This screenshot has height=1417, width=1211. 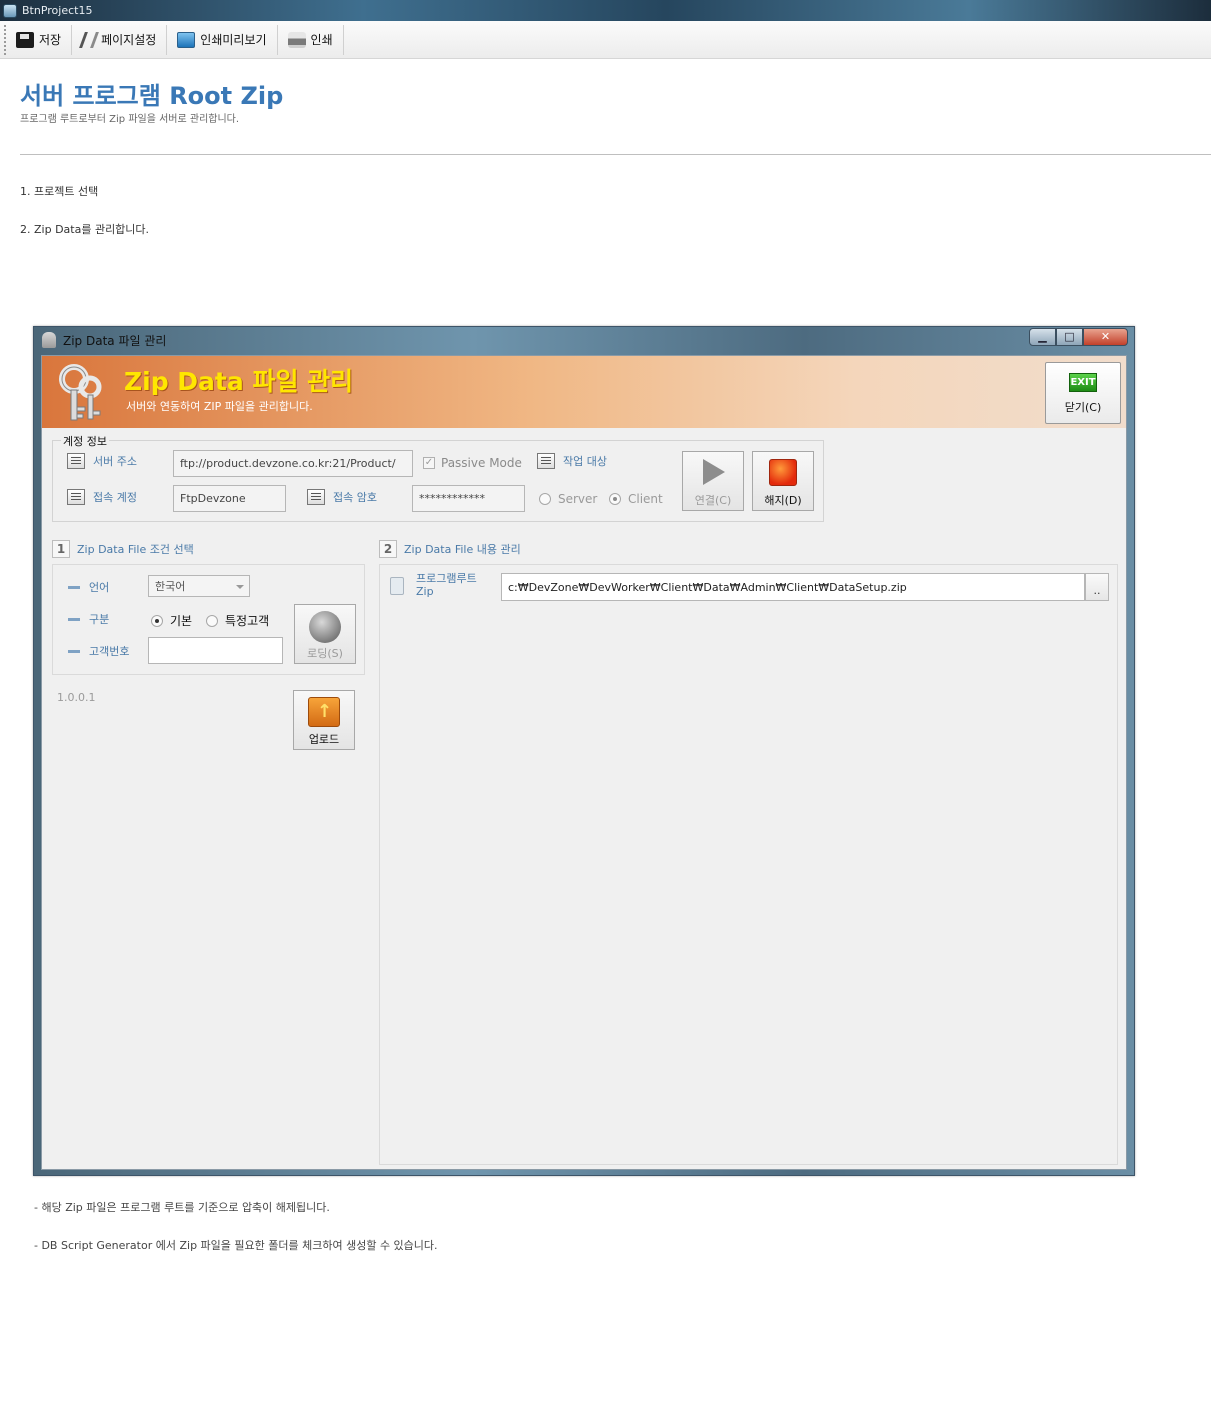 I want to click on tools-icon, so click(x=89, y=39).